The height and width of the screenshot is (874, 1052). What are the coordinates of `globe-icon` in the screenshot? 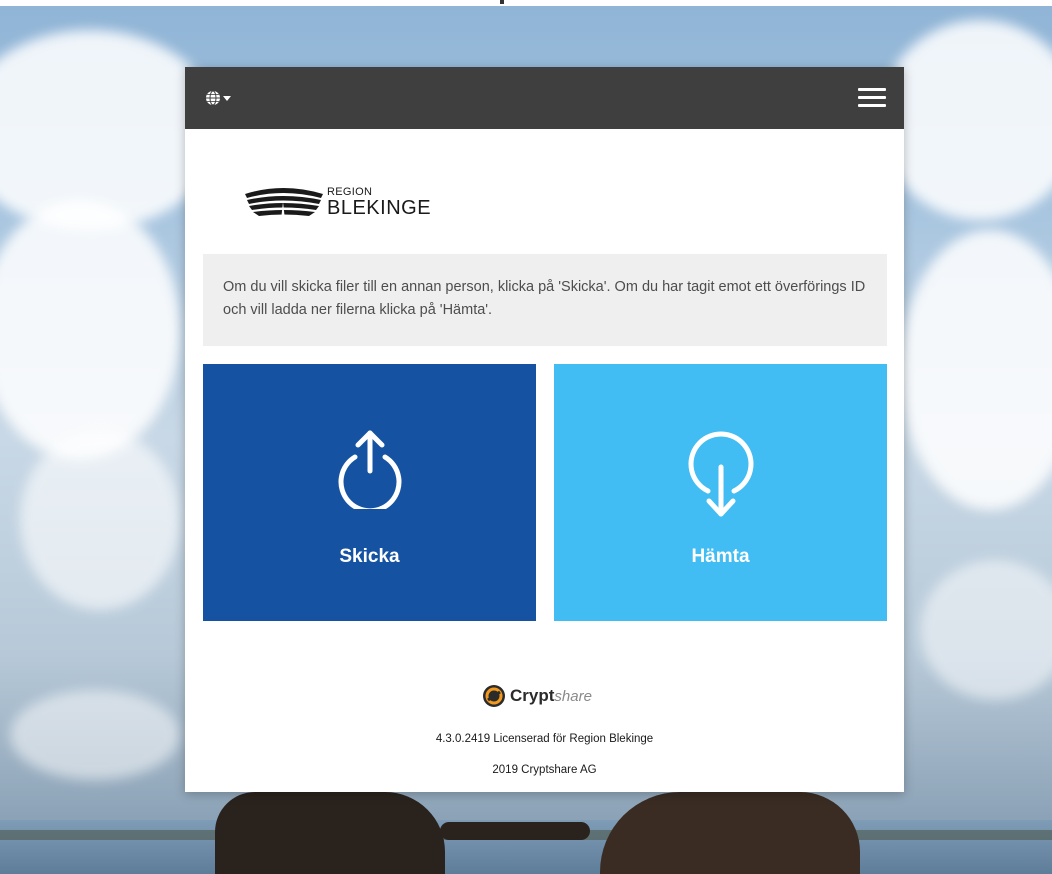 It's located at (213, 98).